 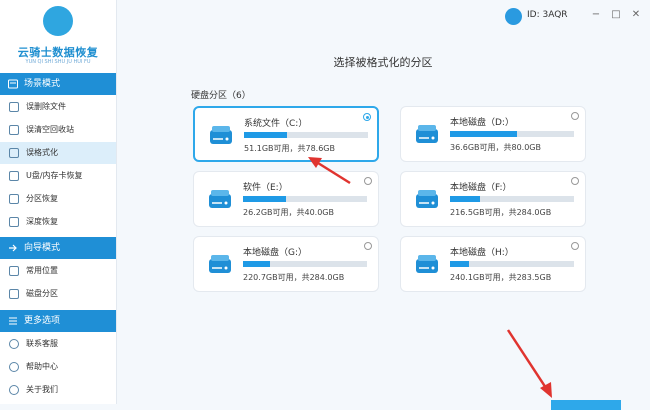 I want to click on red-arrow-to-next-button, so click(x=529, y=363).